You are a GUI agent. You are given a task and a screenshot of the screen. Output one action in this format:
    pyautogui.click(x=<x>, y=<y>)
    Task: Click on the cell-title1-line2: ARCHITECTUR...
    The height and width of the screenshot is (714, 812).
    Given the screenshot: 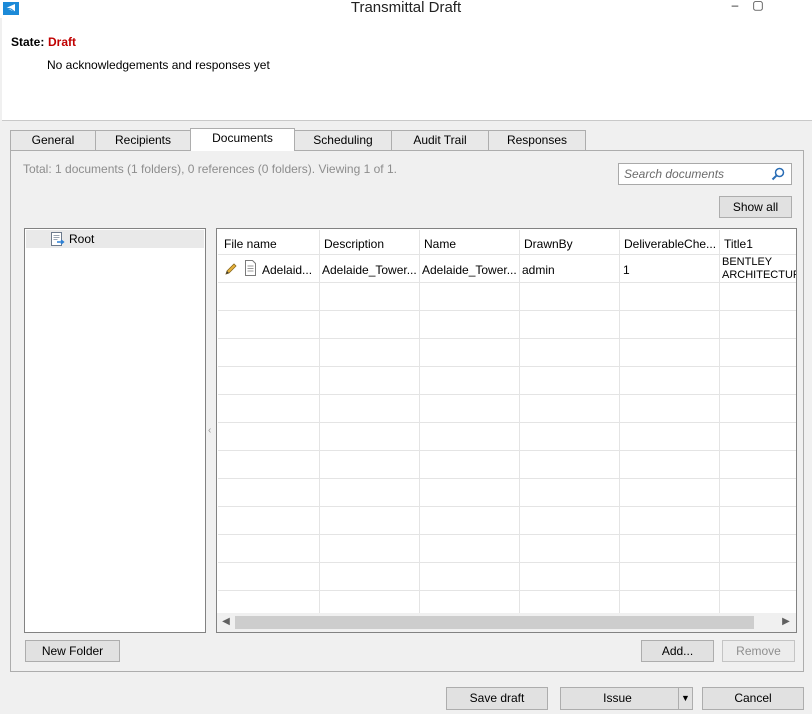 What is the action you would take?
    pyautogui.click(x=759, y=275)
    